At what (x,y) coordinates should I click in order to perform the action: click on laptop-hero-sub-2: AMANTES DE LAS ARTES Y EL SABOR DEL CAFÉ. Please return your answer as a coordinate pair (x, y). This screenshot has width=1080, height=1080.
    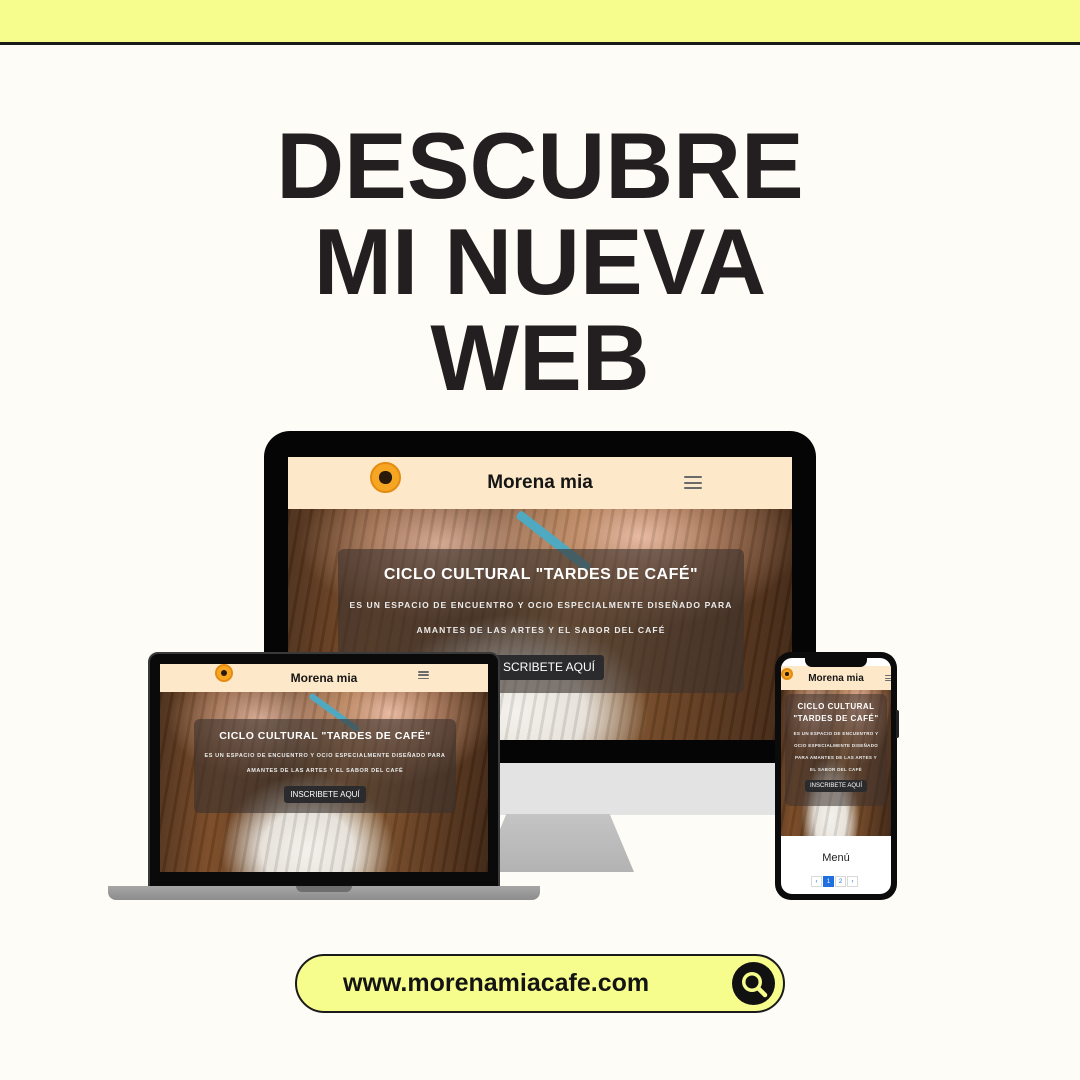
    Looking at the image, I should click on (325, 771).